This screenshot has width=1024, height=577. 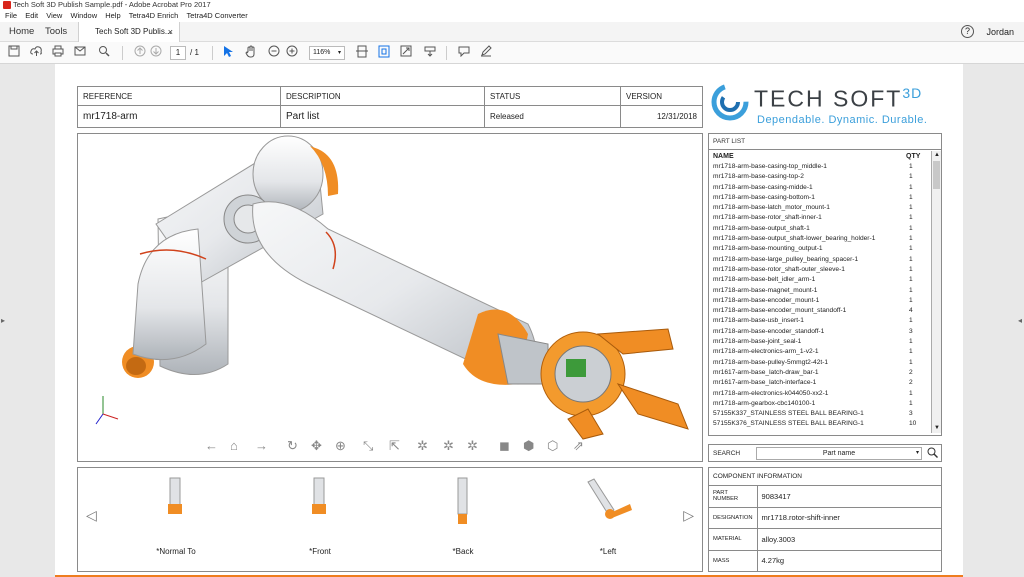 I want to click on hand-icon, so click(x=251, y=53).